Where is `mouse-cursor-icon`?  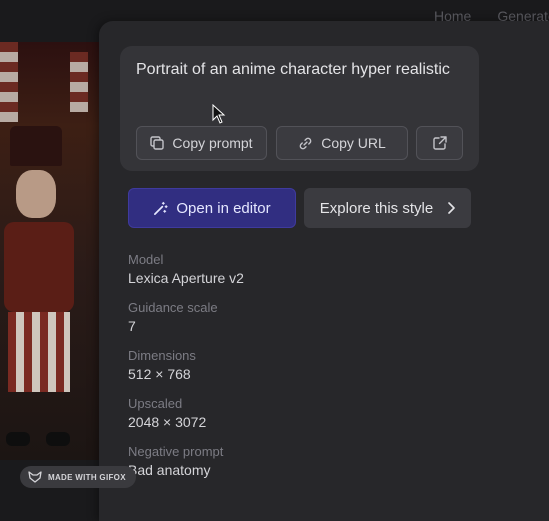
mouse-cursor-icon is located at coordinates (219, 114).